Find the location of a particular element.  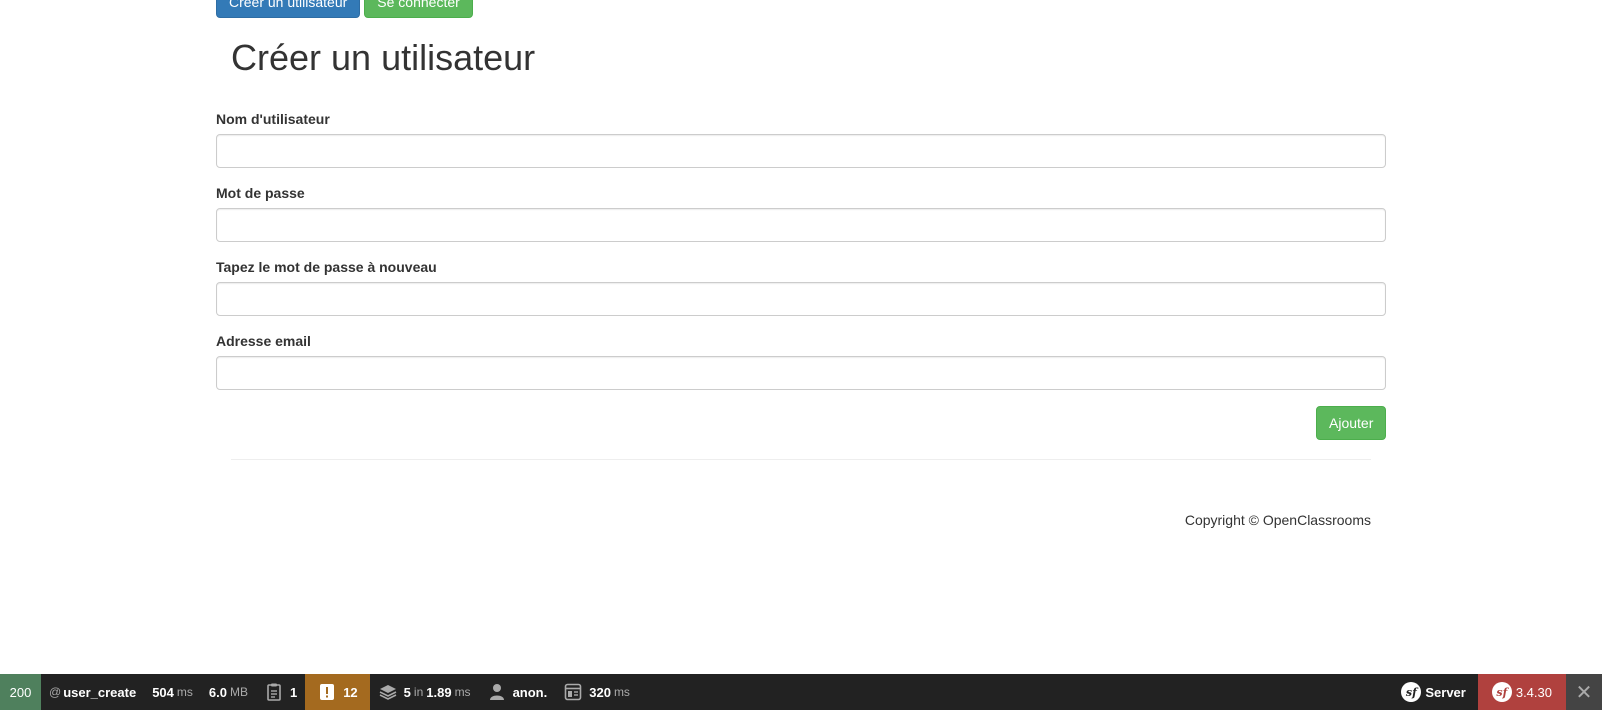

template-icon is located at coordinates (573, 692).